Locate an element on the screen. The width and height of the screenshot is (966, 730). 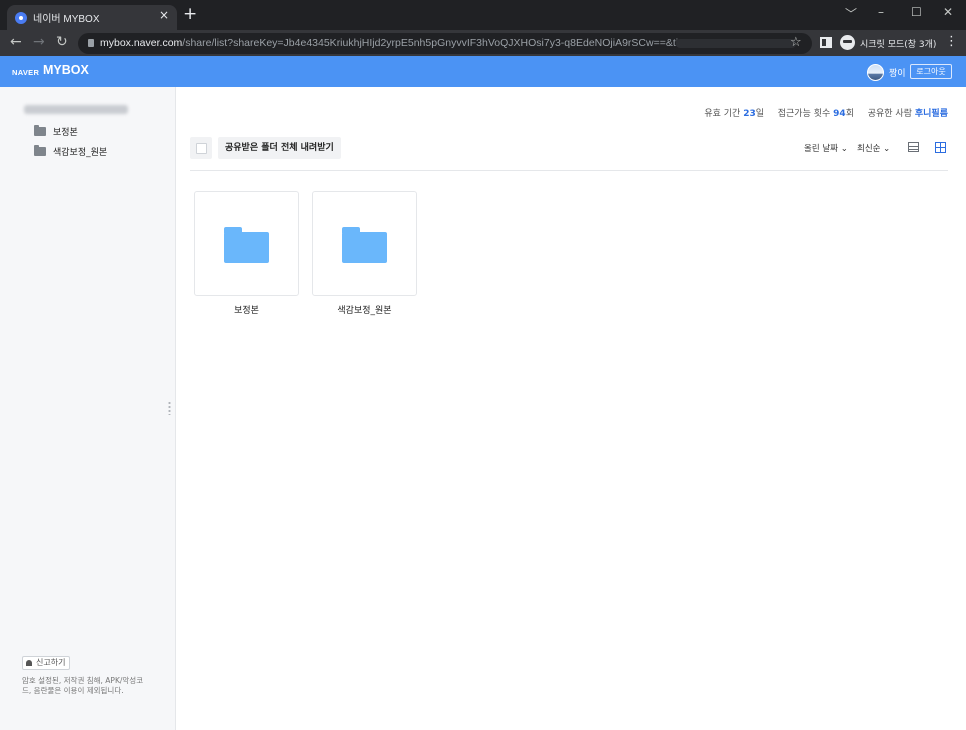
back-arrow-icon: ← is located at coordinates (16, 42).